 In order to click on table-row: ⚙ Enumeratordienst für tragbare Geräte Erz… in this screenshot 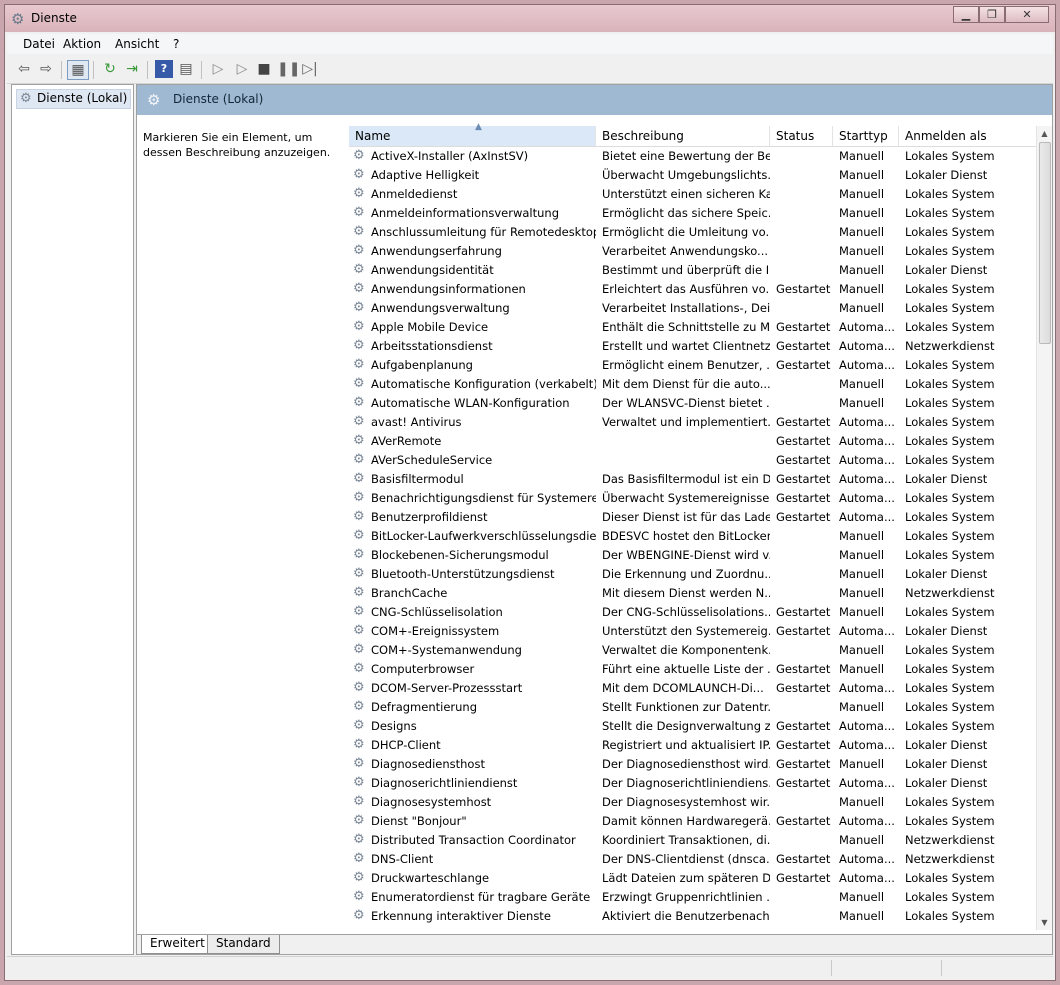, I will do `click(693, 897)`.